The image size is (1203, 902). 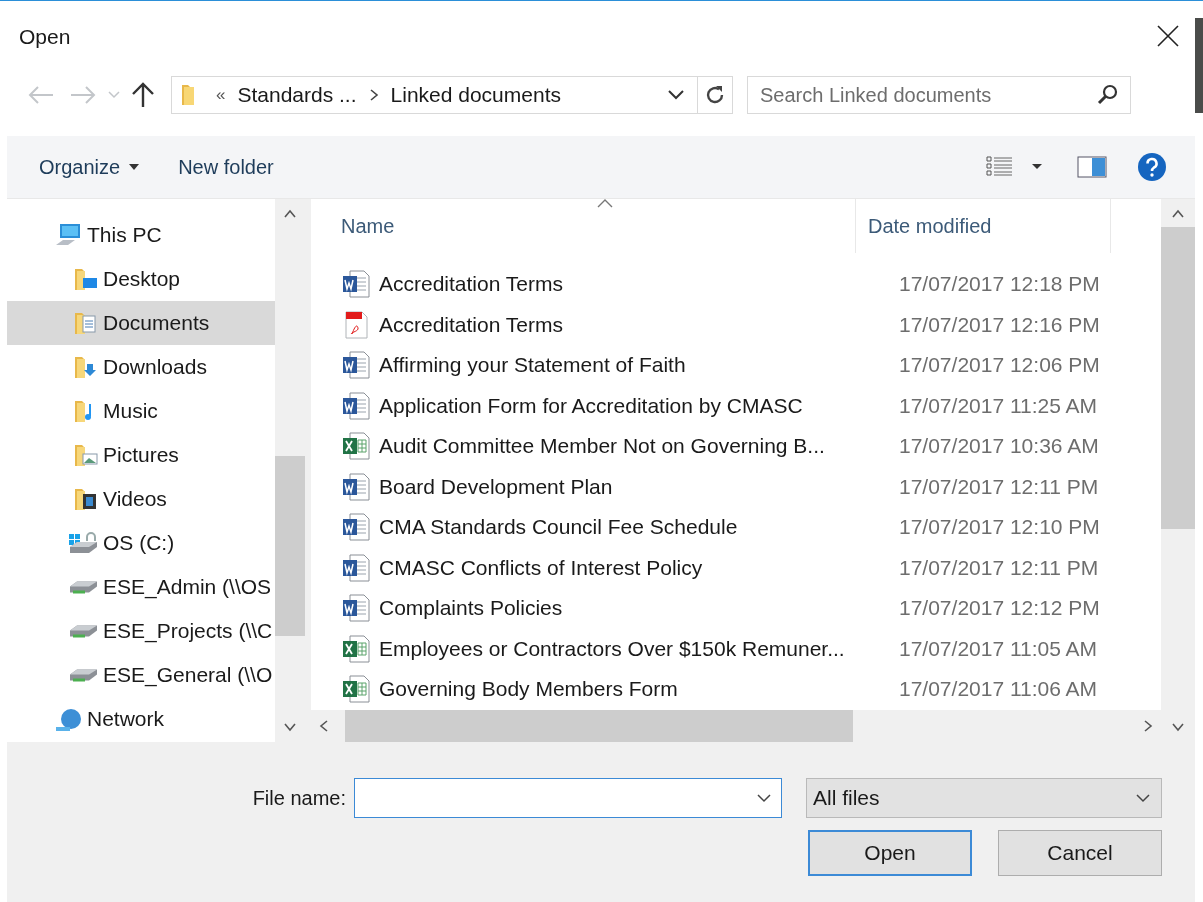 What do you see at coordinates (983, 226) in the screenshot?
I see `column-header: Date modified` at bounding box center [983, 226].